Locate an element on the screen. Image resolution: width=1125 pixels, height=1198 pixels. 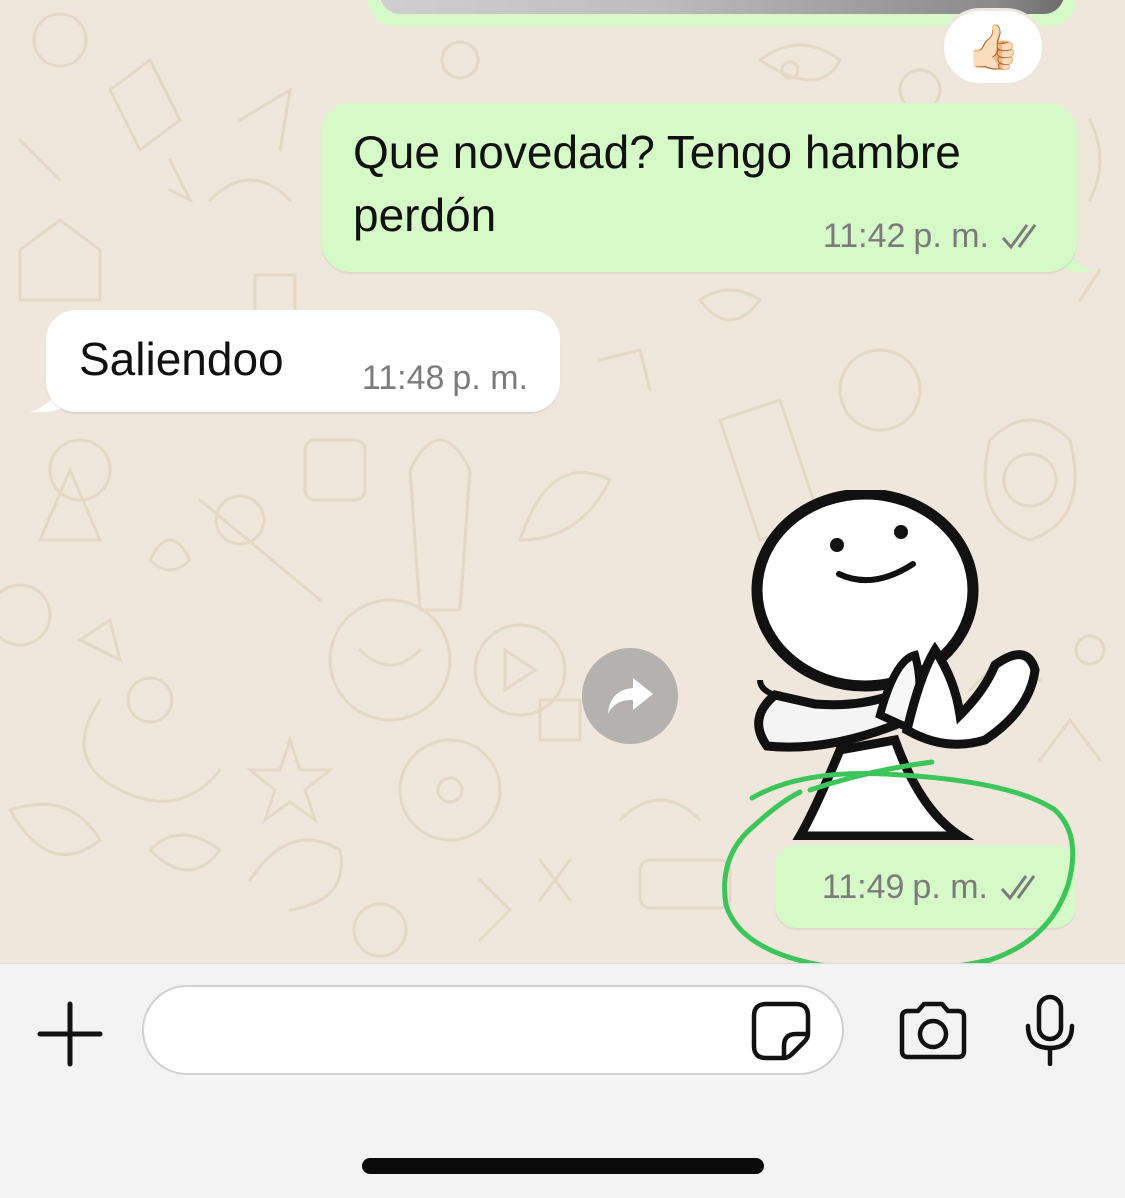
message-meta: 11:48 p. m. is located at coordinates (445, 378).